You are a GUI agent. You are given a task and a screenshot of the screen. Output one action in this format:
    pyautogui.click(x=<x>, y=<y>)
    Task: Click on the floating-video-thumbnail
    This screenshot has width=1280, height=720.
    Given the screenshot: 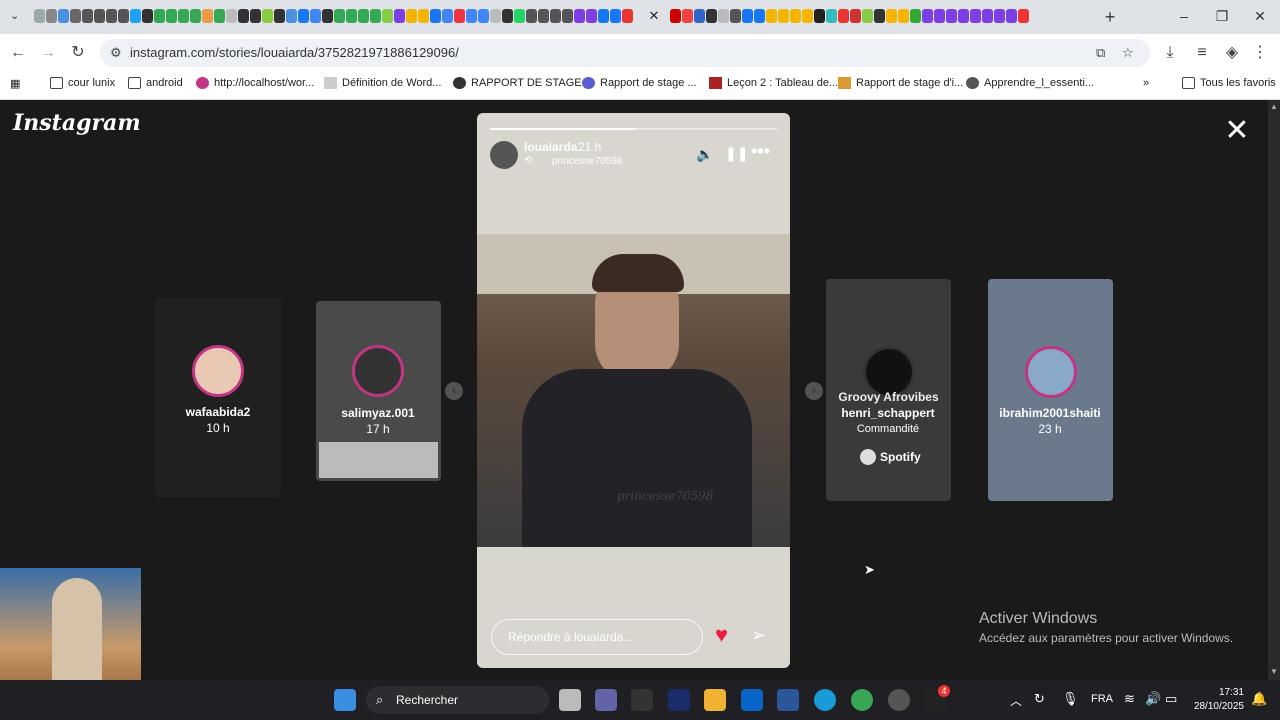 What is the action you would take?
    pyautogui.click(x=70, y=624)
    